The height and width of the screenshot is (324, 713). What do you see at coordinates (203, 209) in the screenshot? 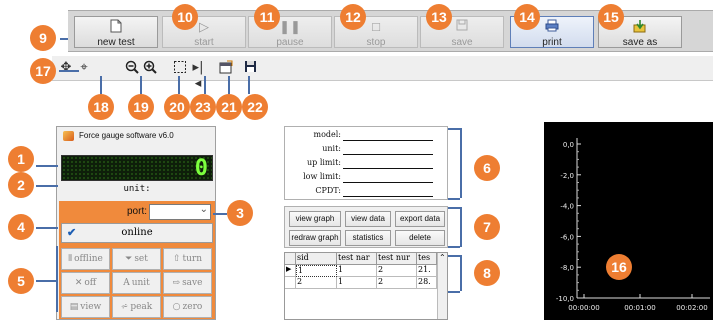
I see `chevron-down-icon: ⌄` at bounding box center [203, 209].